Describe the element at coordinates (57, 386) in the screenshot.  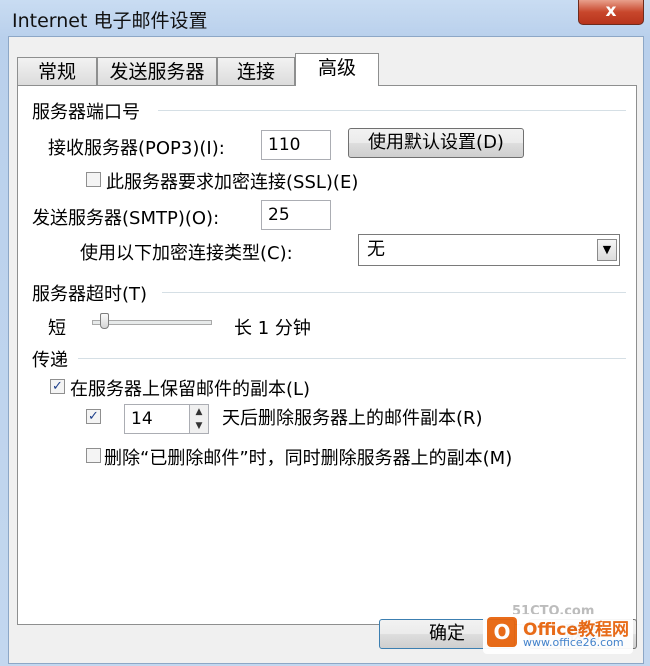
I see `leave-copy-checkbox: ✓` at that location.